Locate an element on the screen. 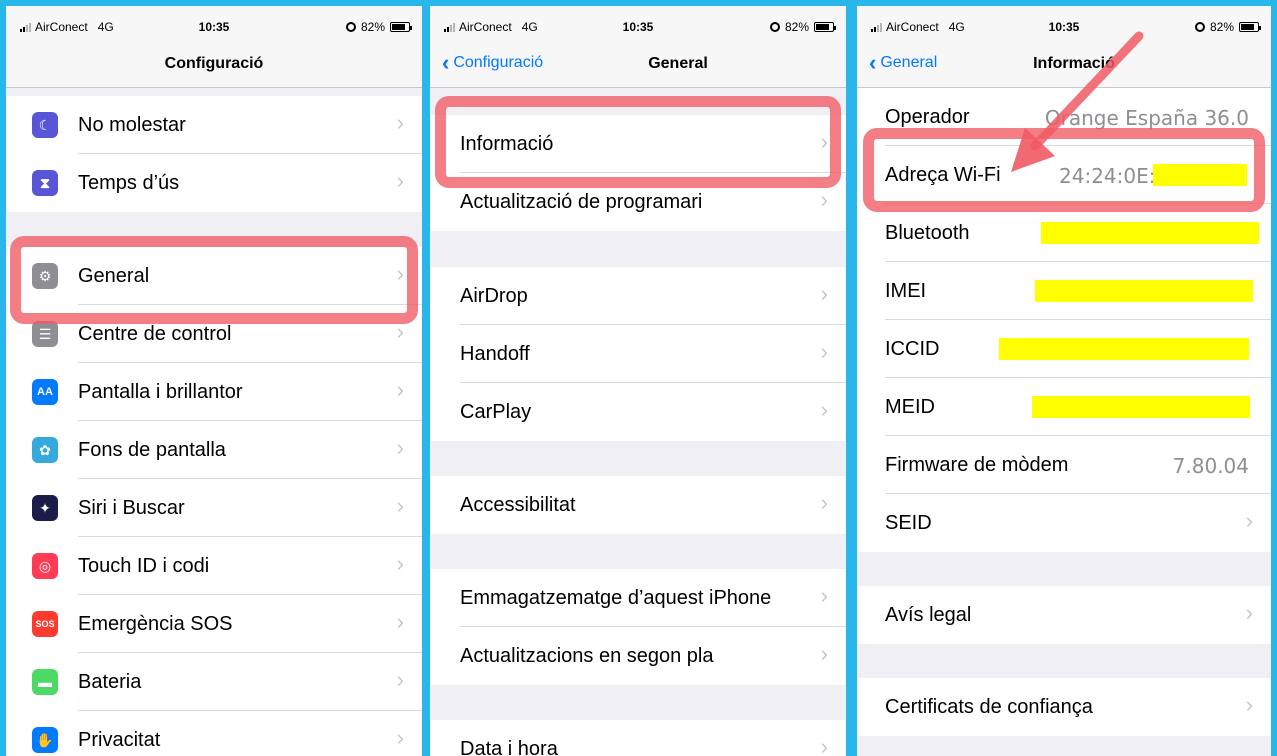 Image resolution: width=1277 pixels, height=756 pixels. moon-icon: ☾ is located at coordinates (45, 125).